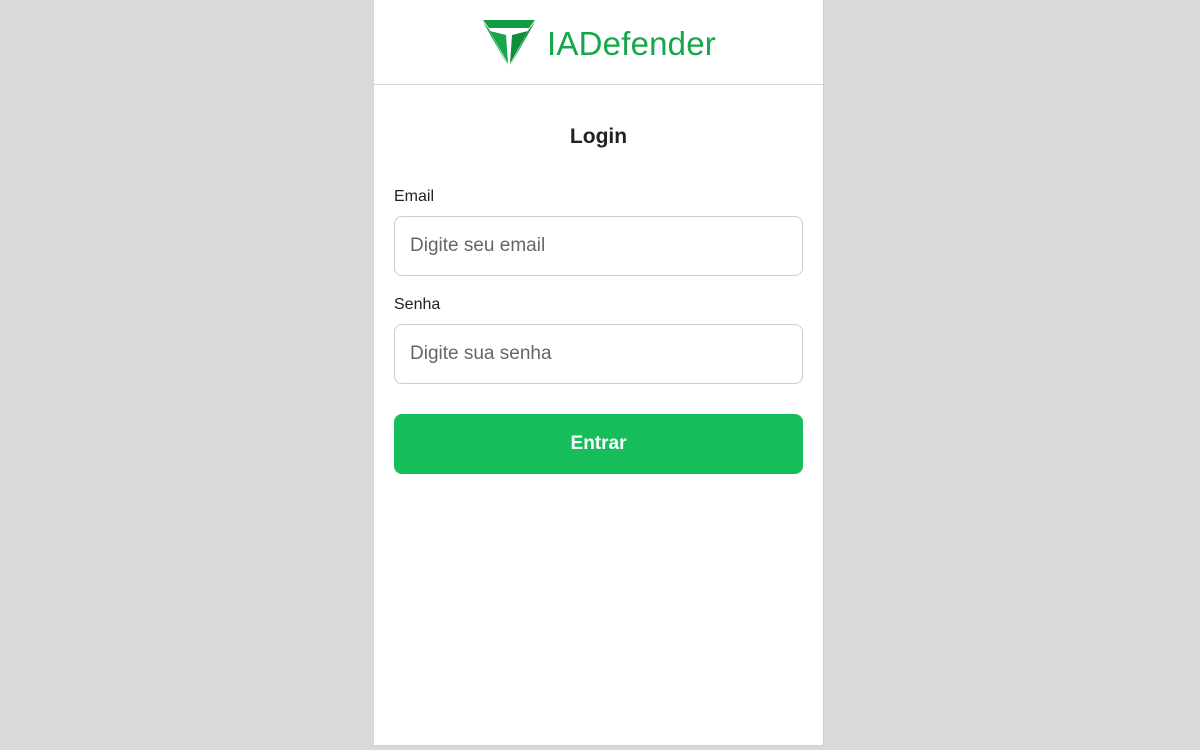 The image size is (1200, 750). Describe the element at coordinates (598, 136) in the screenshot. I see `page-title: Login` at that location.